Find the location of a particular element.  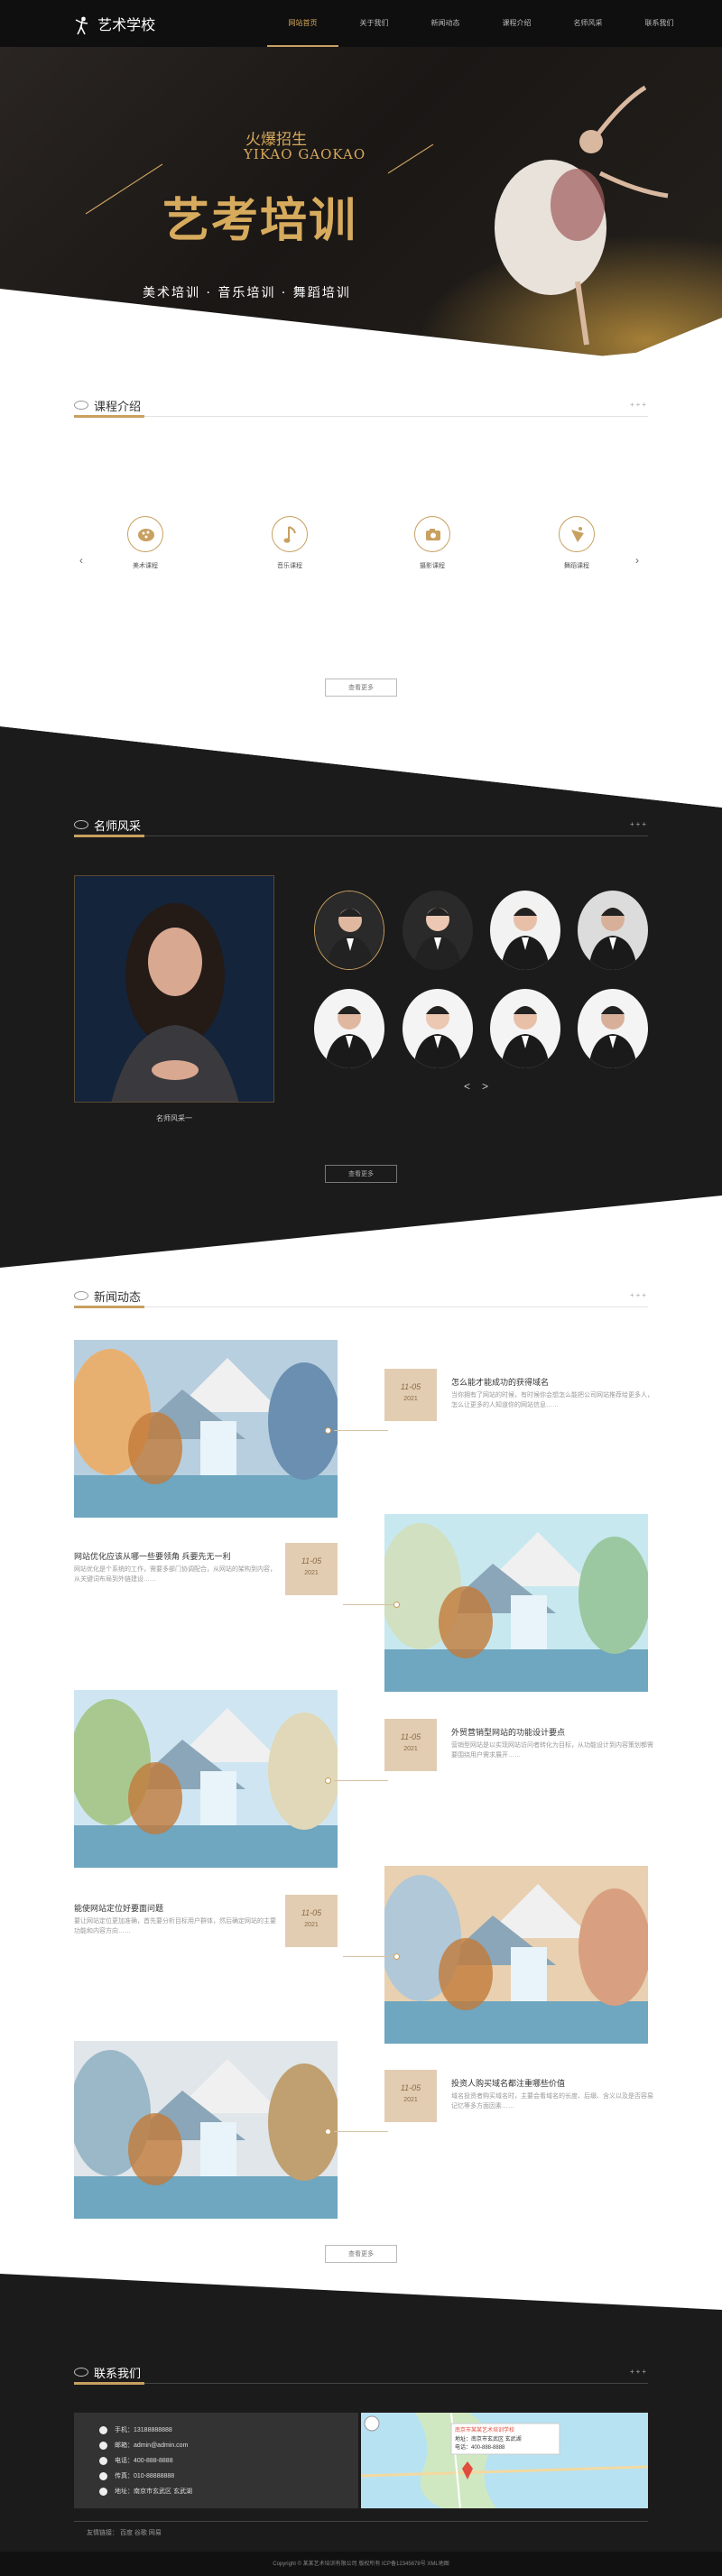

top-nav: 艺术学校 网站首页 关于我们 新闻动态 课程介绍 名师风采 联系我们 is located at coordinates (361, 23).